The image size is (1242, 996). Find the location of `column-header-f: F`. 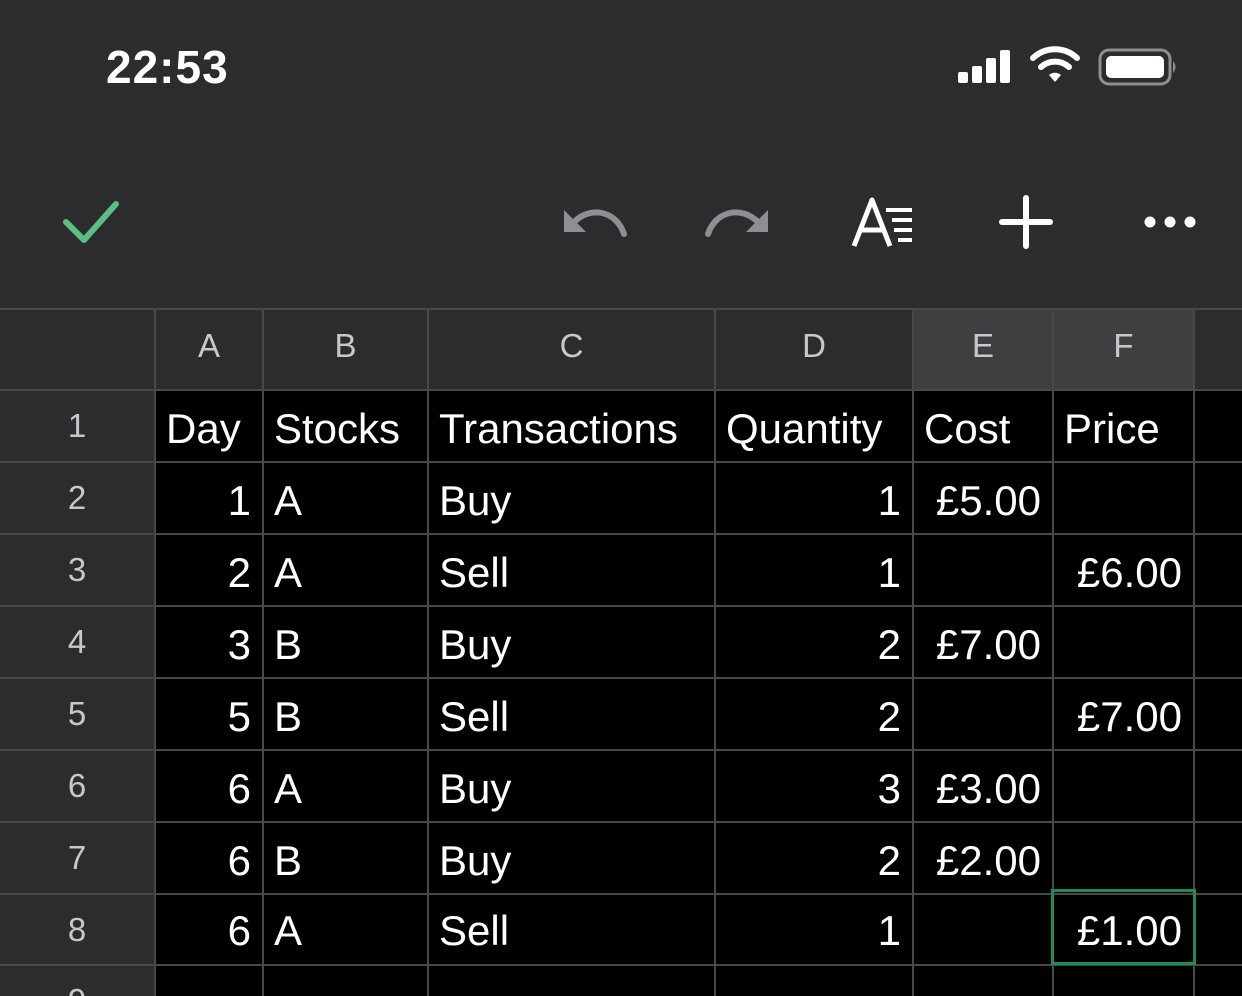

column-header-f: F is located at coordinates (1123, 349).